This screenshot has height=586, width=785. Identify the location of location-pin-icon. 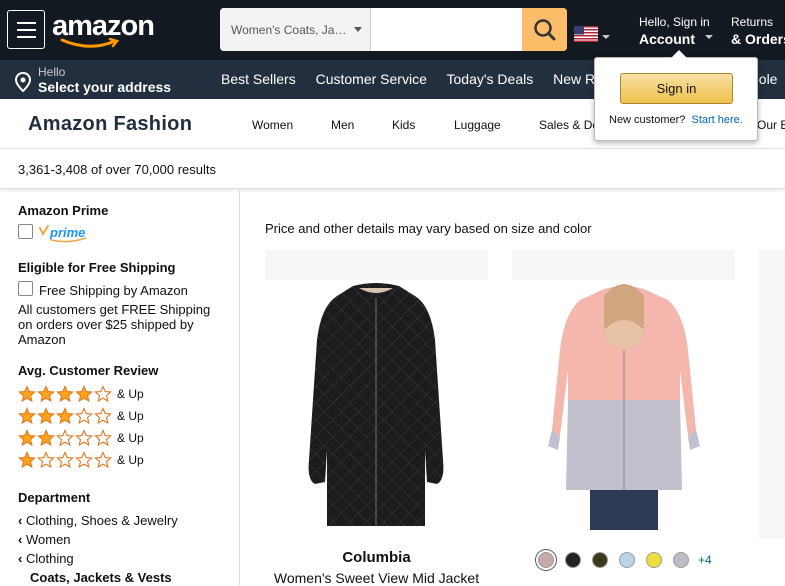
(23, 82).